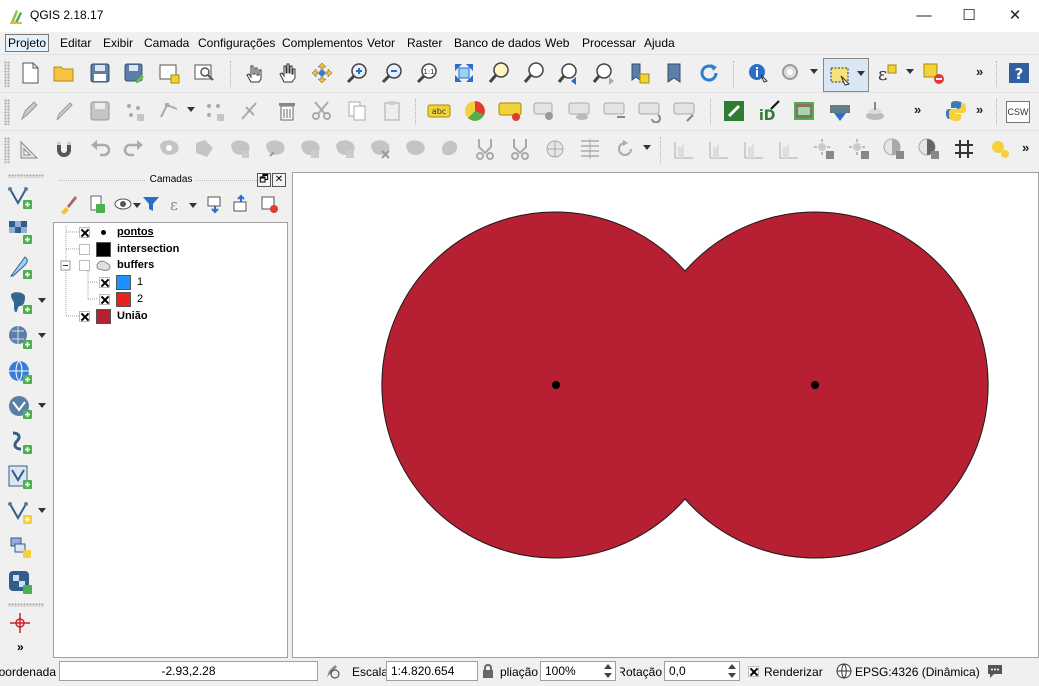 Image resolution: width=1039 pixels, height=686 pixels. Describe the element at coordinates (20, 582) in the screenshot. I see `add-mssql-layer-icon` at that location.